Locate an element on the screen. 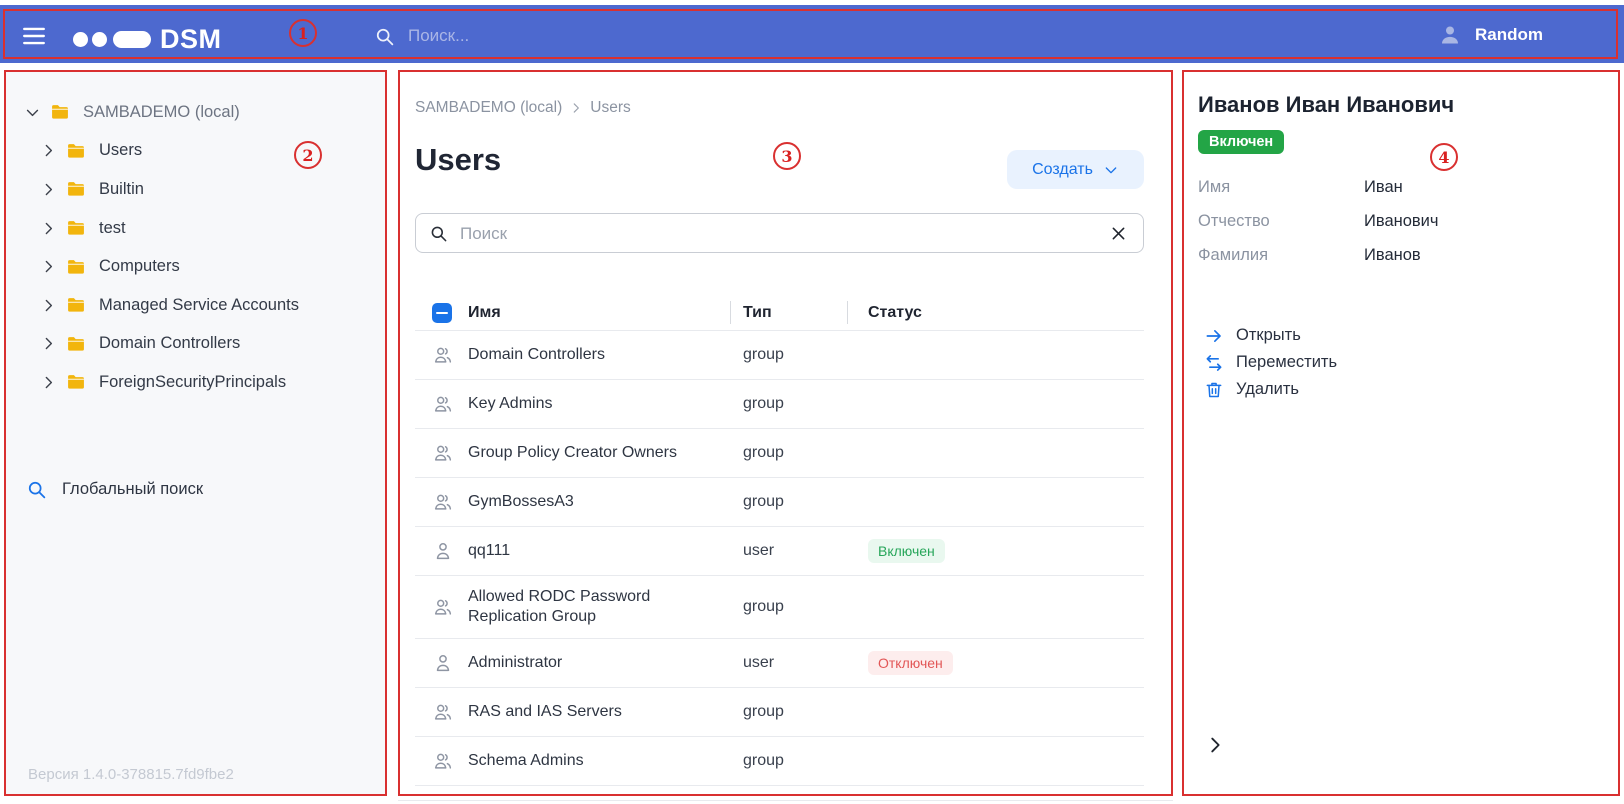 This screenshot has width=1624, height=804. field-row: Фамилия Иванов is located at coordinates (1398, 255).